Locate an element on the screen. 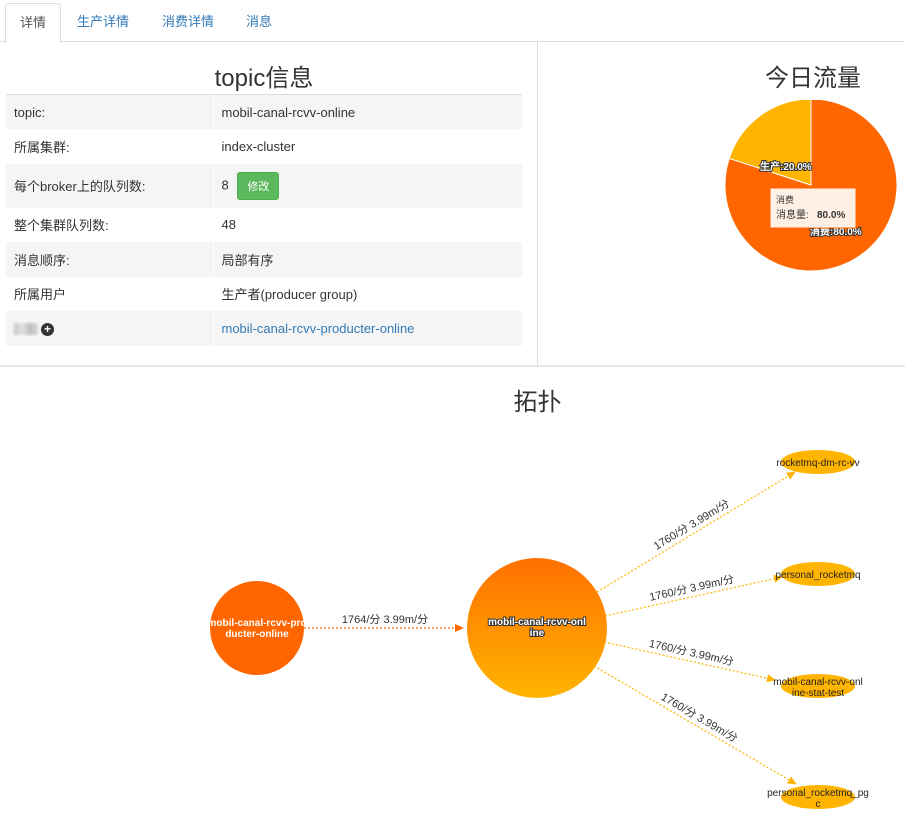 Image resolution: width=905 pixels, height=815 pixels. topic-label: ine is located at coordinates (537, 633).